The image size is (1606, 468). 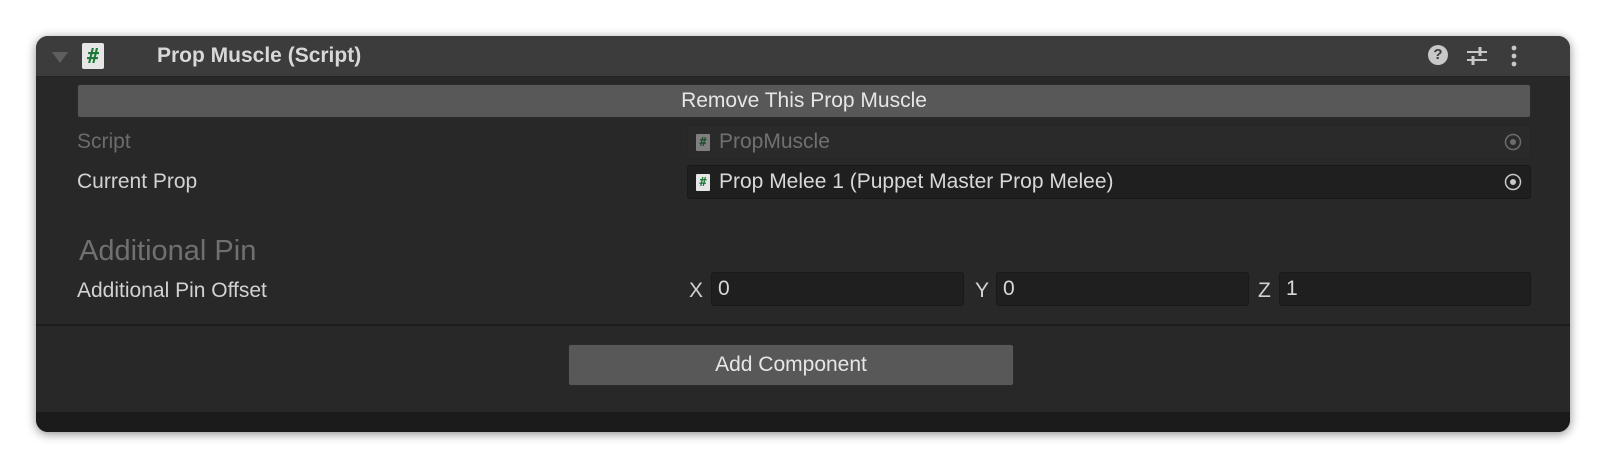 I want to click on help-icon: ?, so click(x=1438, y=55).